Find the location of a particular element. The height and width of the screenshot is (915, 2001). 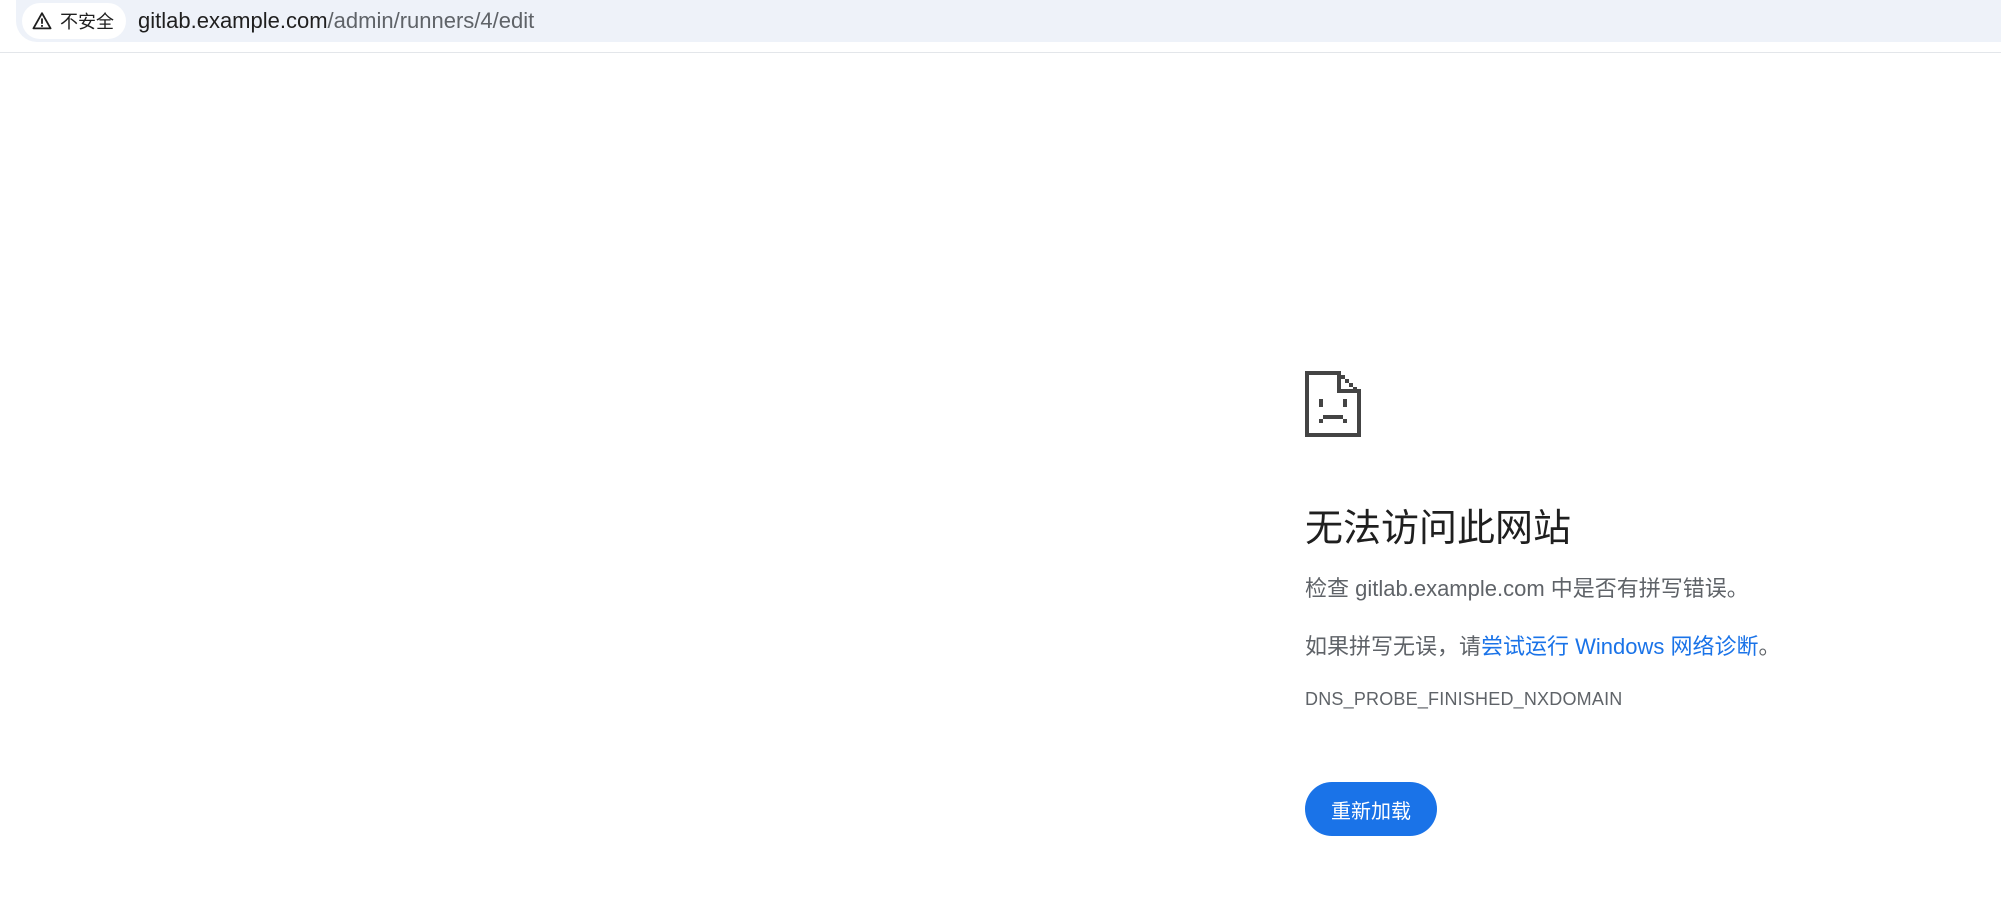

url-text: gitlab.example.com/admin/runners/4/edit is located at coordinates (336, 21).